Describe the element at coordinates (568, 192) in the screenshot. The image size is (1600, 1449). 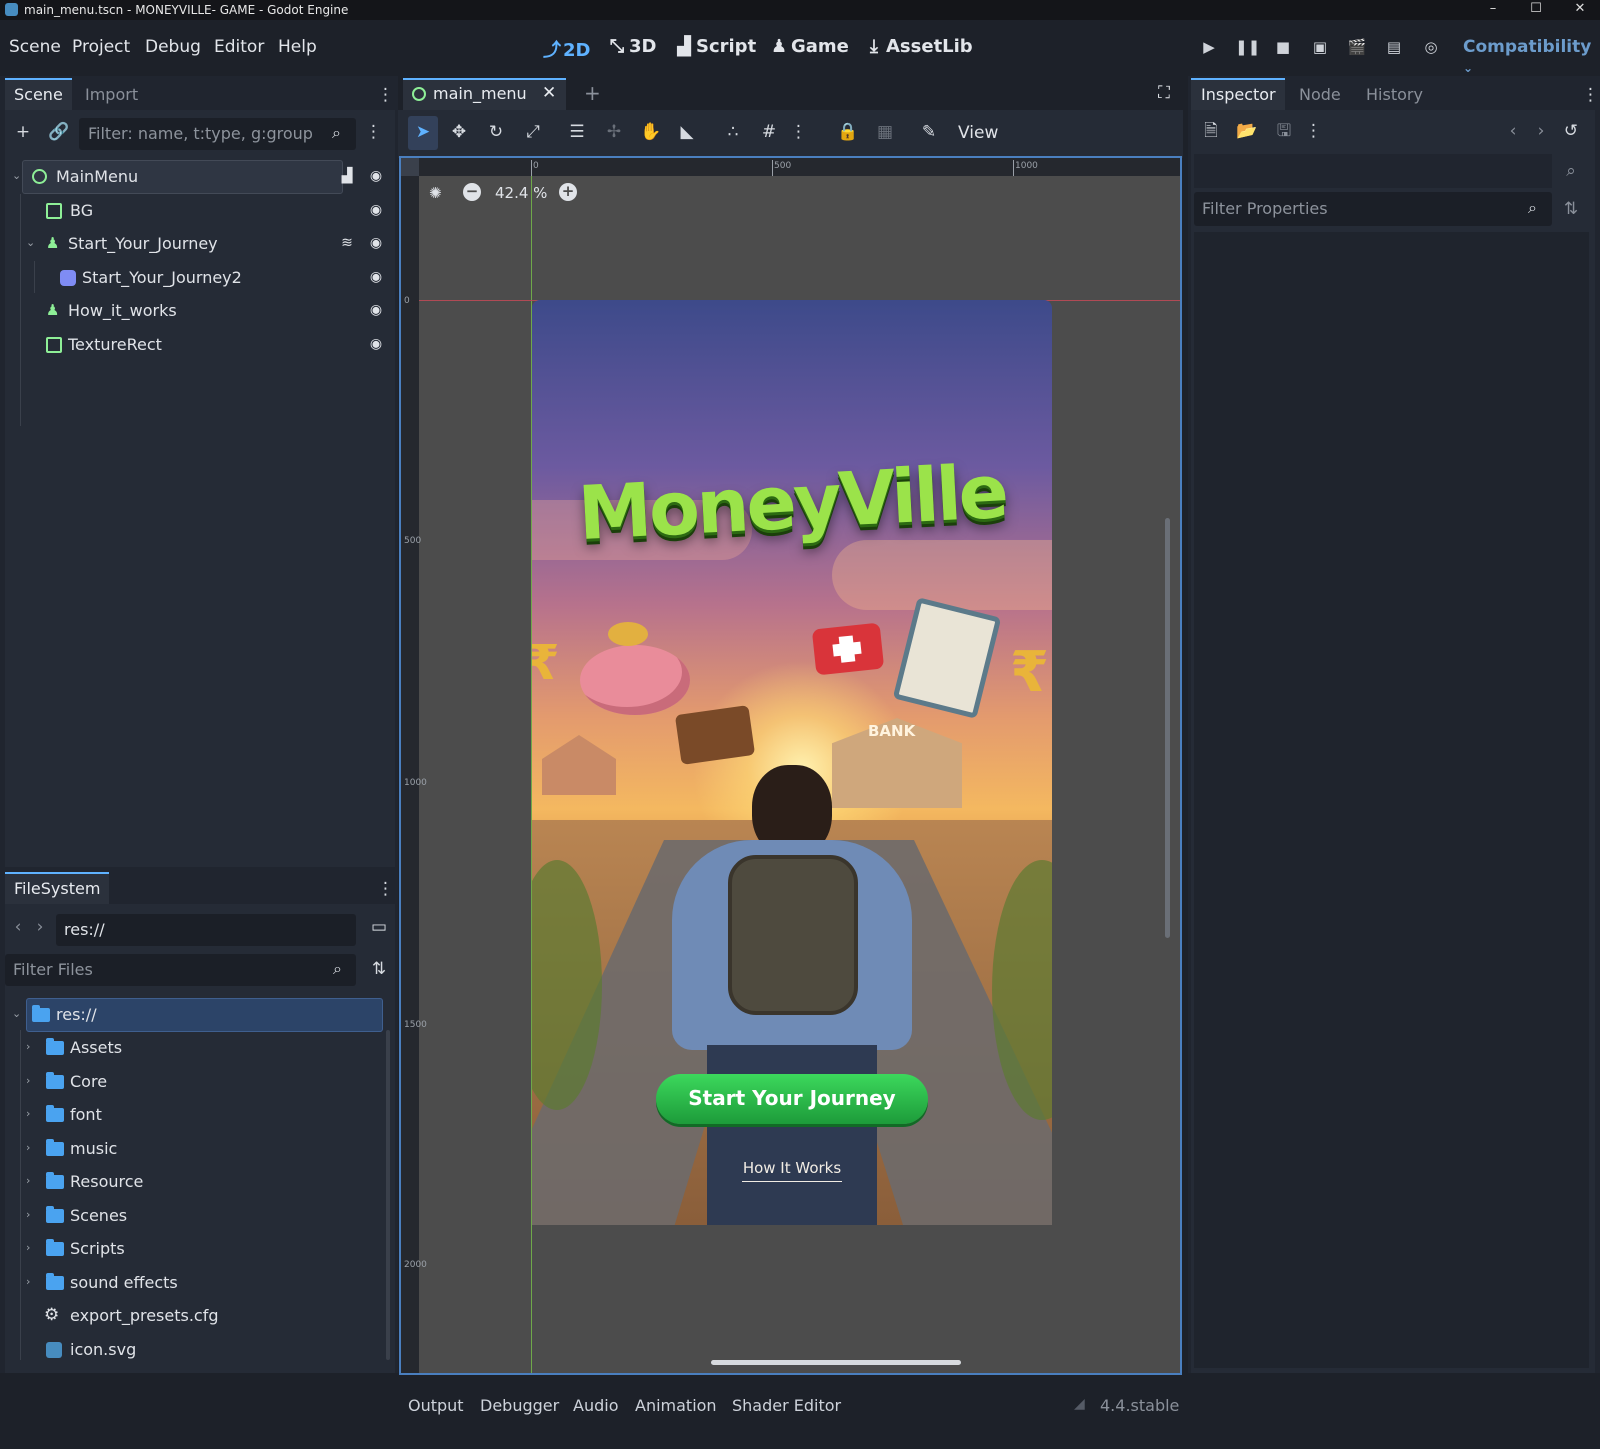
I see `zoom-in-icon: +` at that location.